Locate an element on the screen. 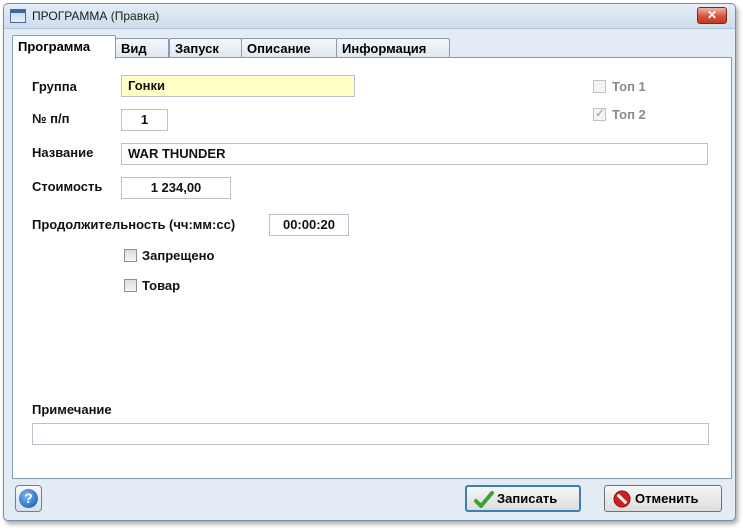  tab-information: Информация is located at coordinates (393, 48).